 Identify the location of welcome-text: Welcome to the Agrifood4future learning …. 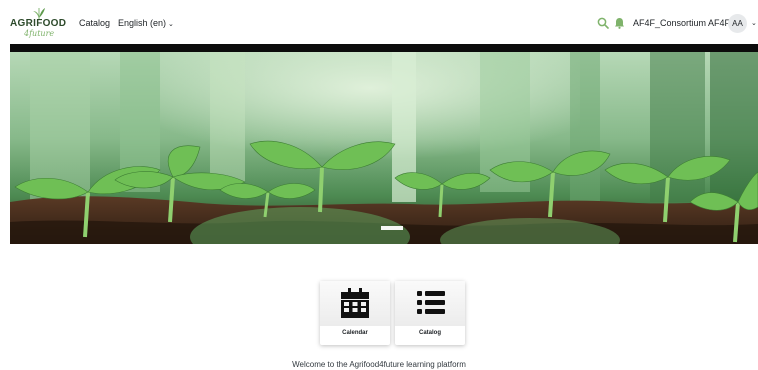
(379, 364).